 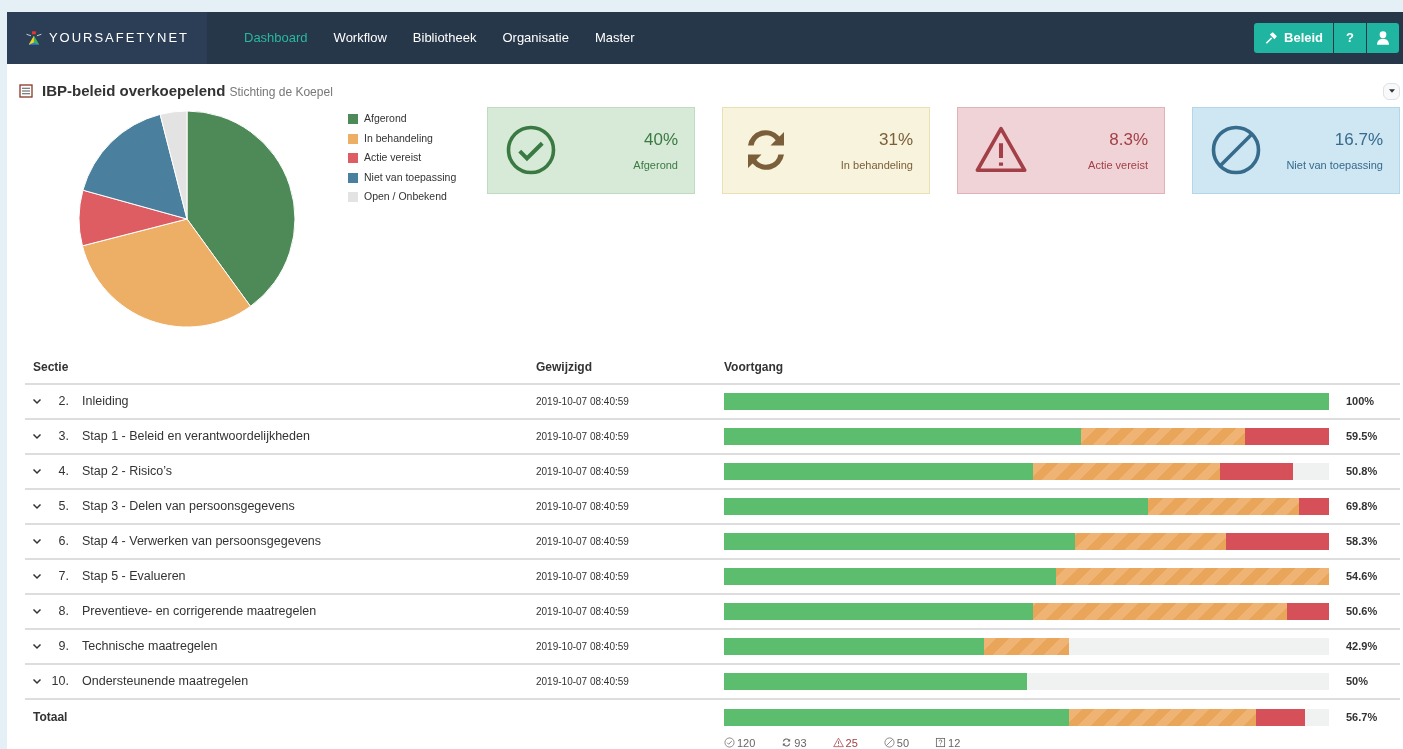 I want to click on legend-label: In behandeling, so click(x=398, y=138).